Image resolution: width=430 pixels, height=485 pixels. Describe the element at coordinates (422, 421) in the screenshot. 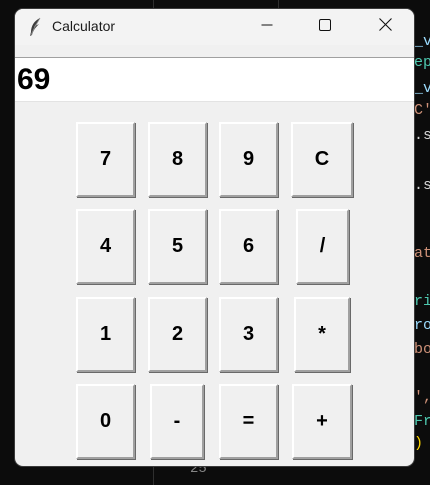

I see `code-fragment: Fr` at that location.